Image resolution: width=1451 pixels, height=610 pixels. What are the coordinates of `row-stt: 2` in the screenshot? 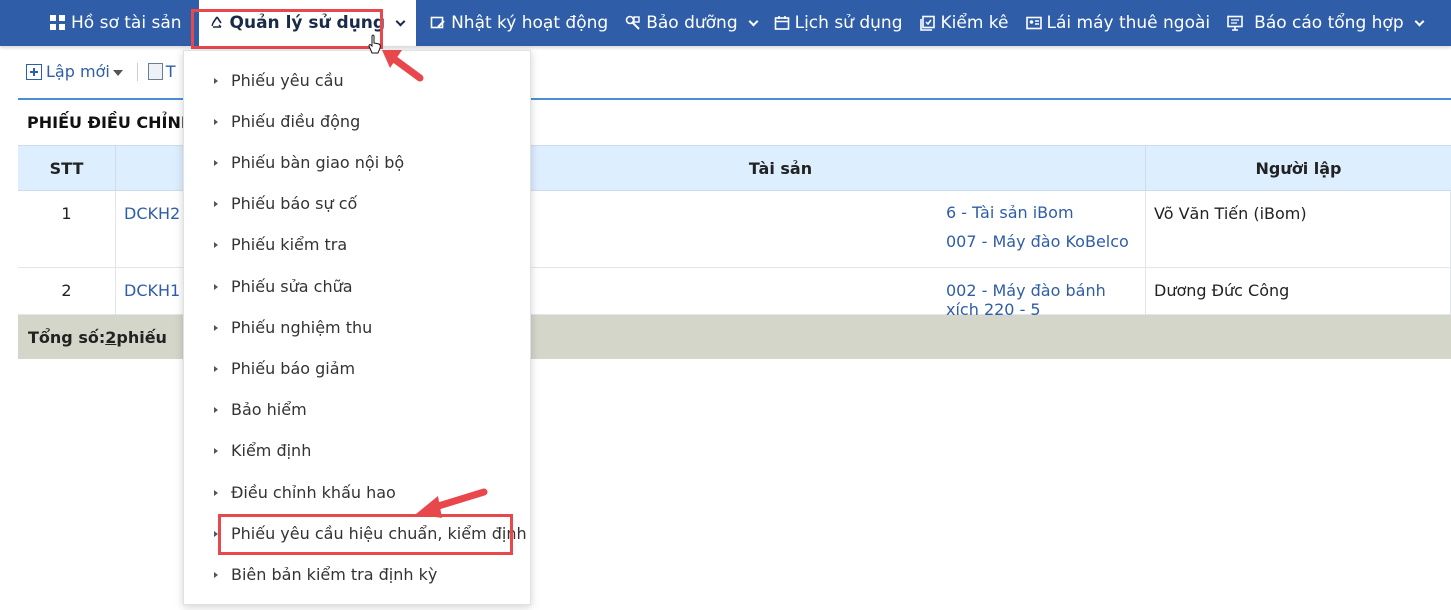 It's located at (67, 291).